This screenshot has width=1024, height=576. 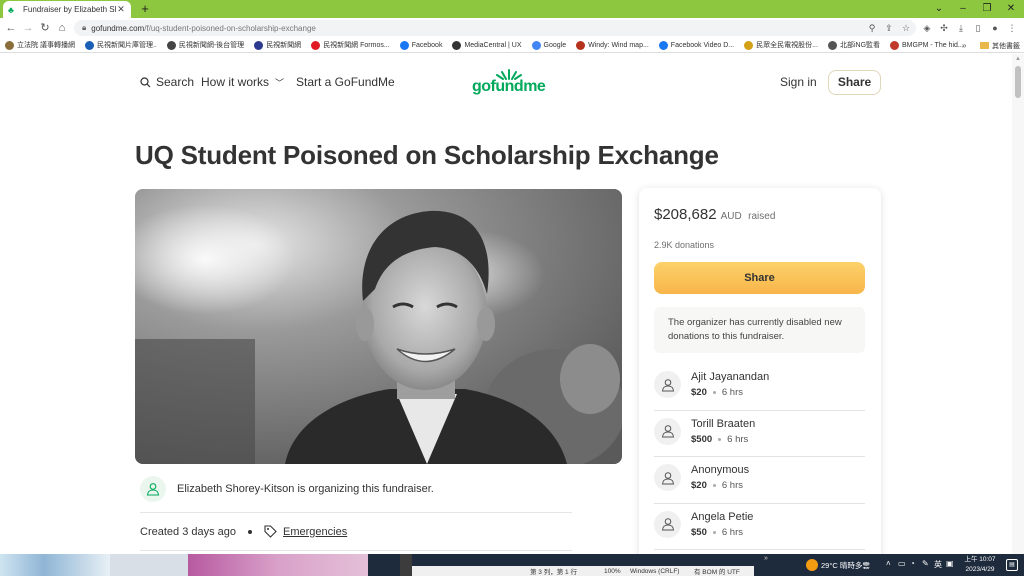 I want to click on keyboard-icon: ▣, so click(x=950, y=563).